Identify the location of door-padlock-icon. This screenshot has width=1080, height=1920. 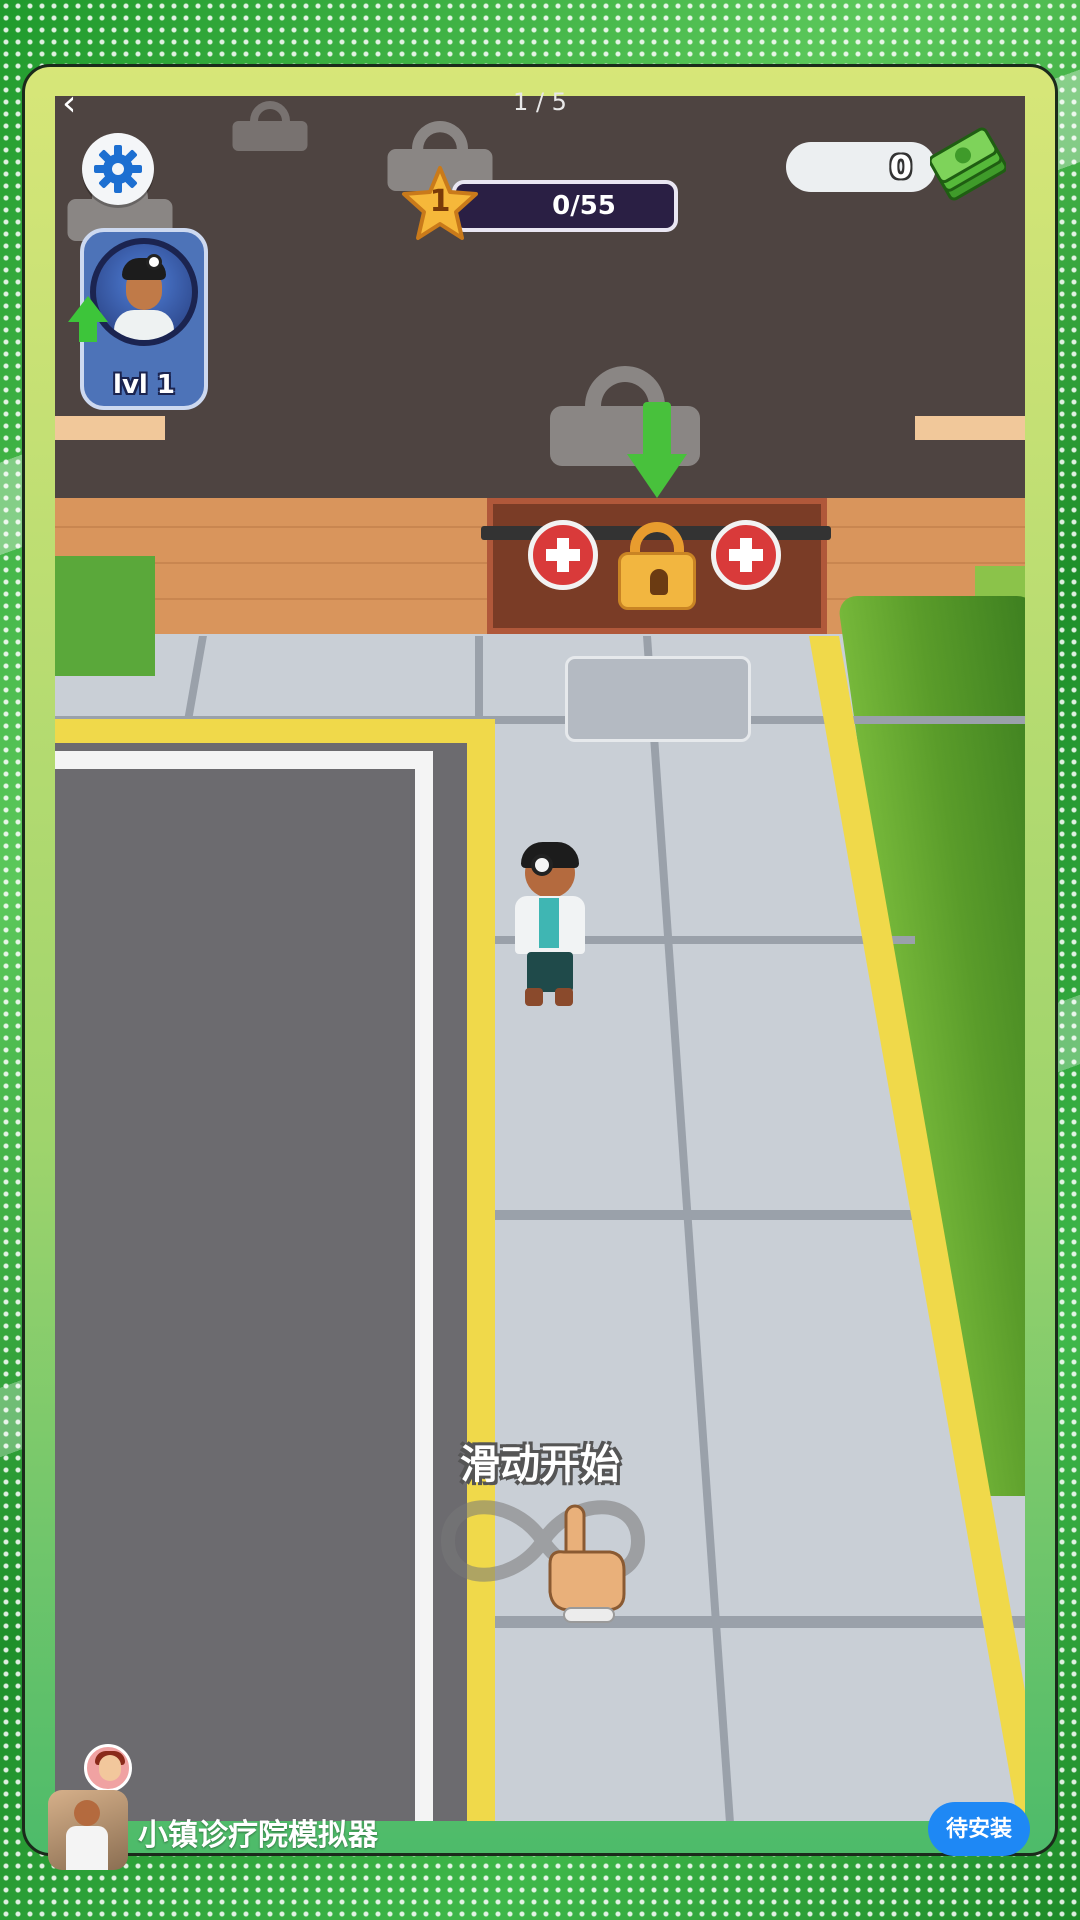
(657, 567).